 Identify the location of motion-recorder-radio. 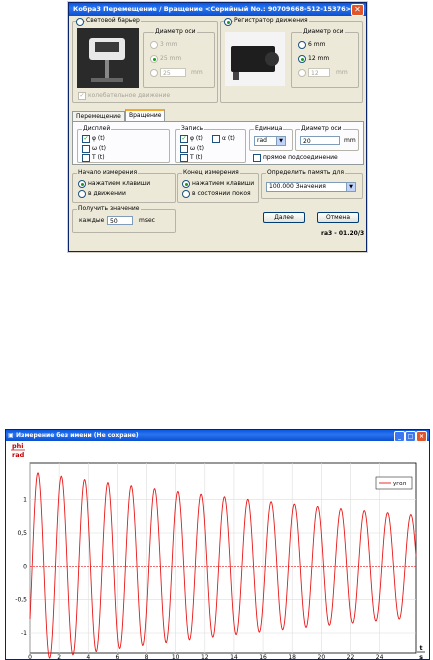
(228, 22).